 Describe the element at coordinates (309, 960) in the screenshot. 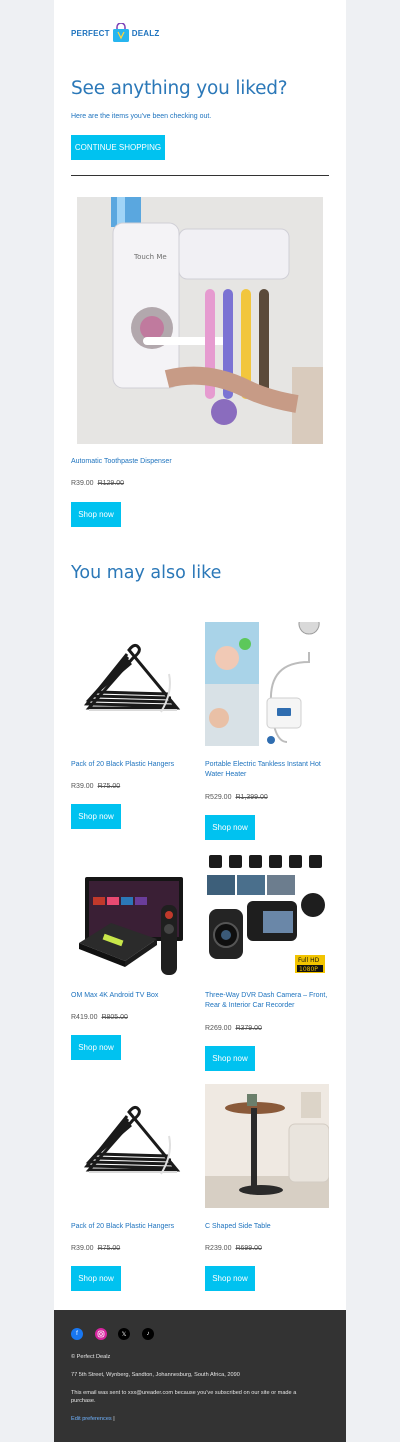

I see `svg-text: Full HD` at that location.